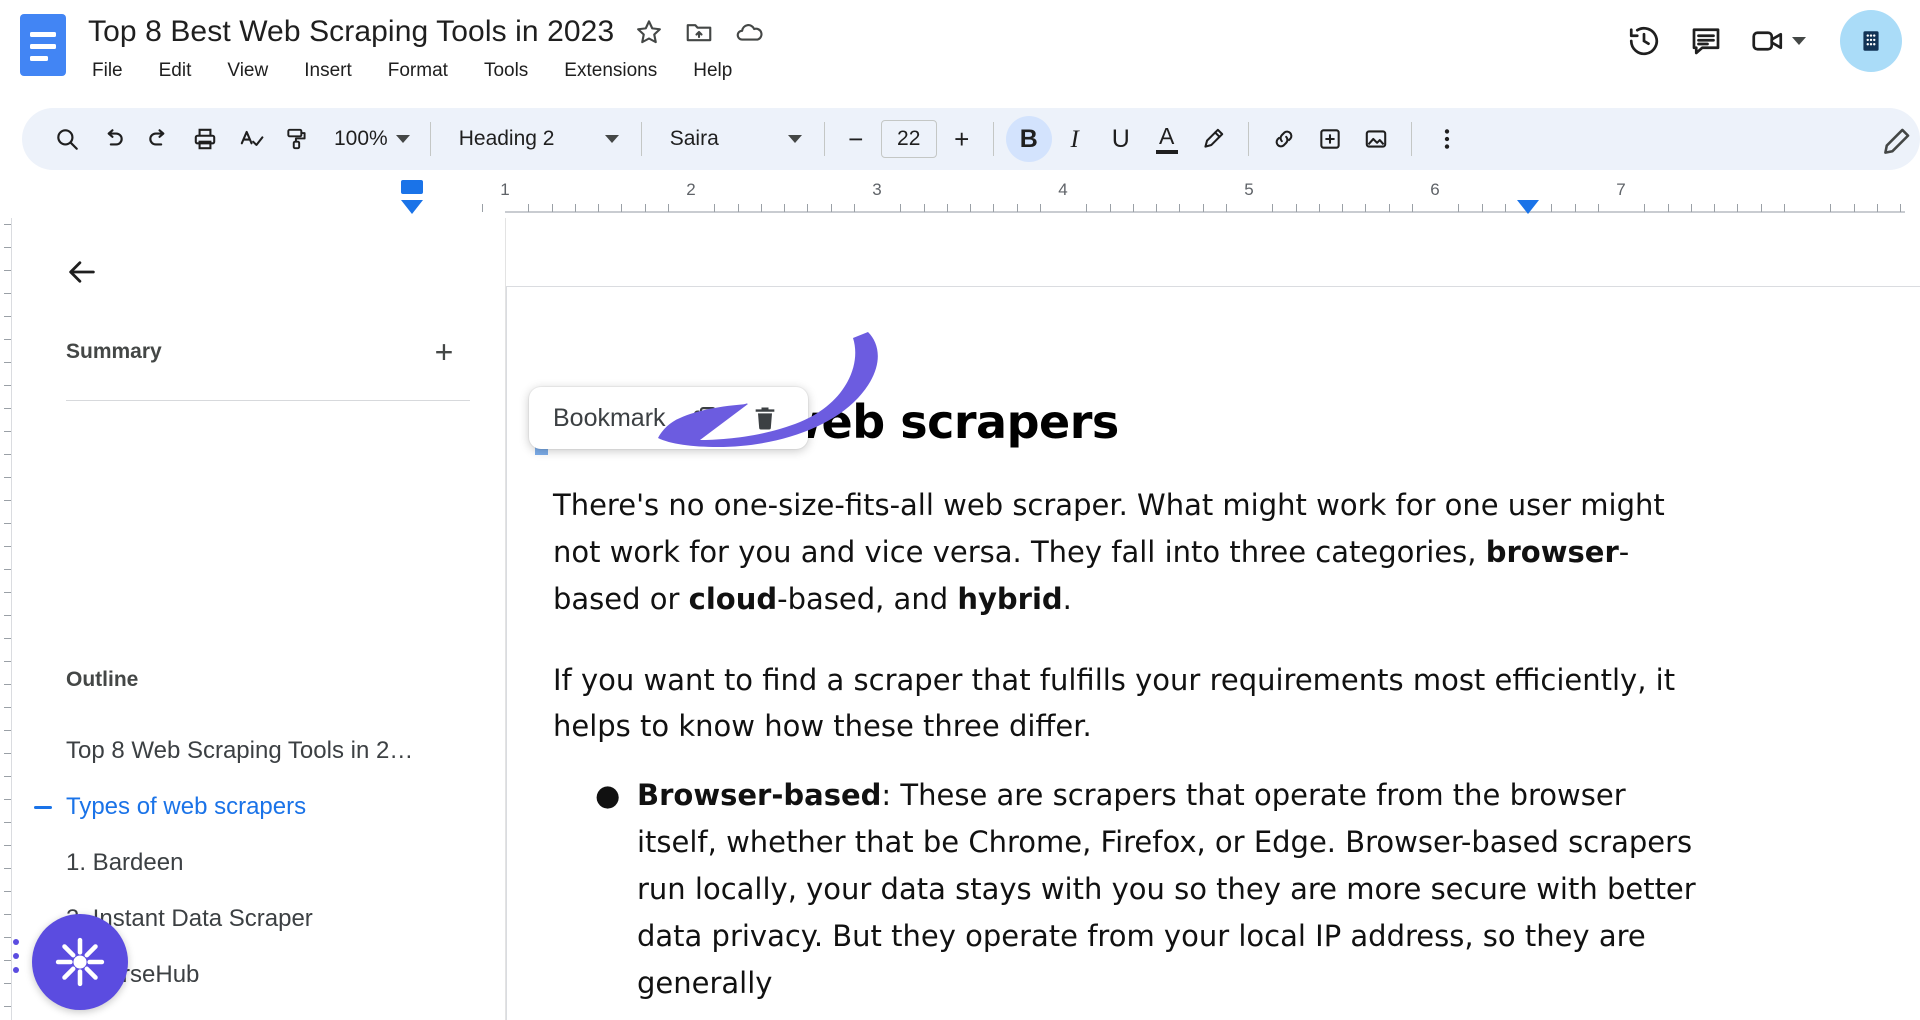  Describe the element at coordinates (506, 138) in the screenshot. I see `paragraph-style-value: Heading 2` at that location.